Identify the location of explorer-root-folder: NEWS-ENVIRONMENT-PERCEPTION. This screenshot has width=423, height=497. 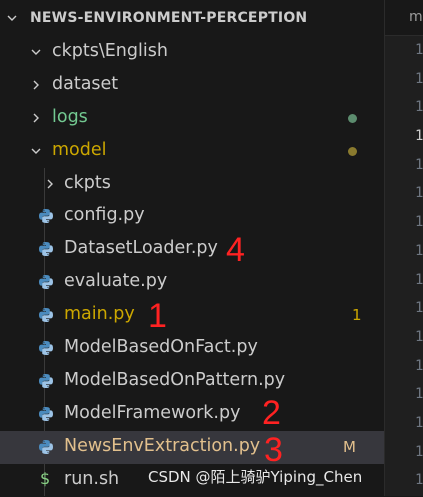
(192, 18).